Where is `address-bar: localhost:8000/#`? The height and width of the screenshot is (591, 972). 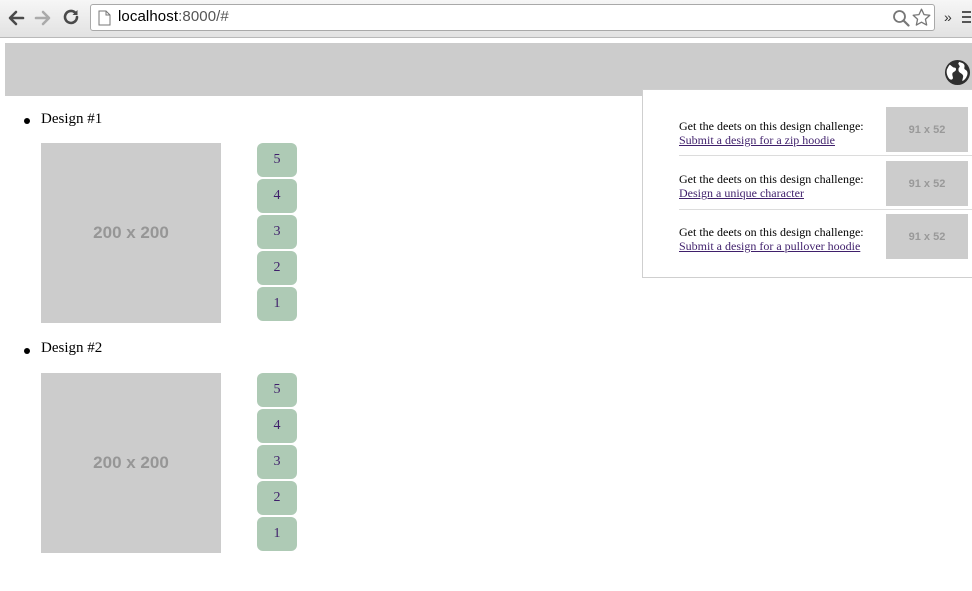 address-bar: localhost:8000/# is located at coordinates (512, 17).